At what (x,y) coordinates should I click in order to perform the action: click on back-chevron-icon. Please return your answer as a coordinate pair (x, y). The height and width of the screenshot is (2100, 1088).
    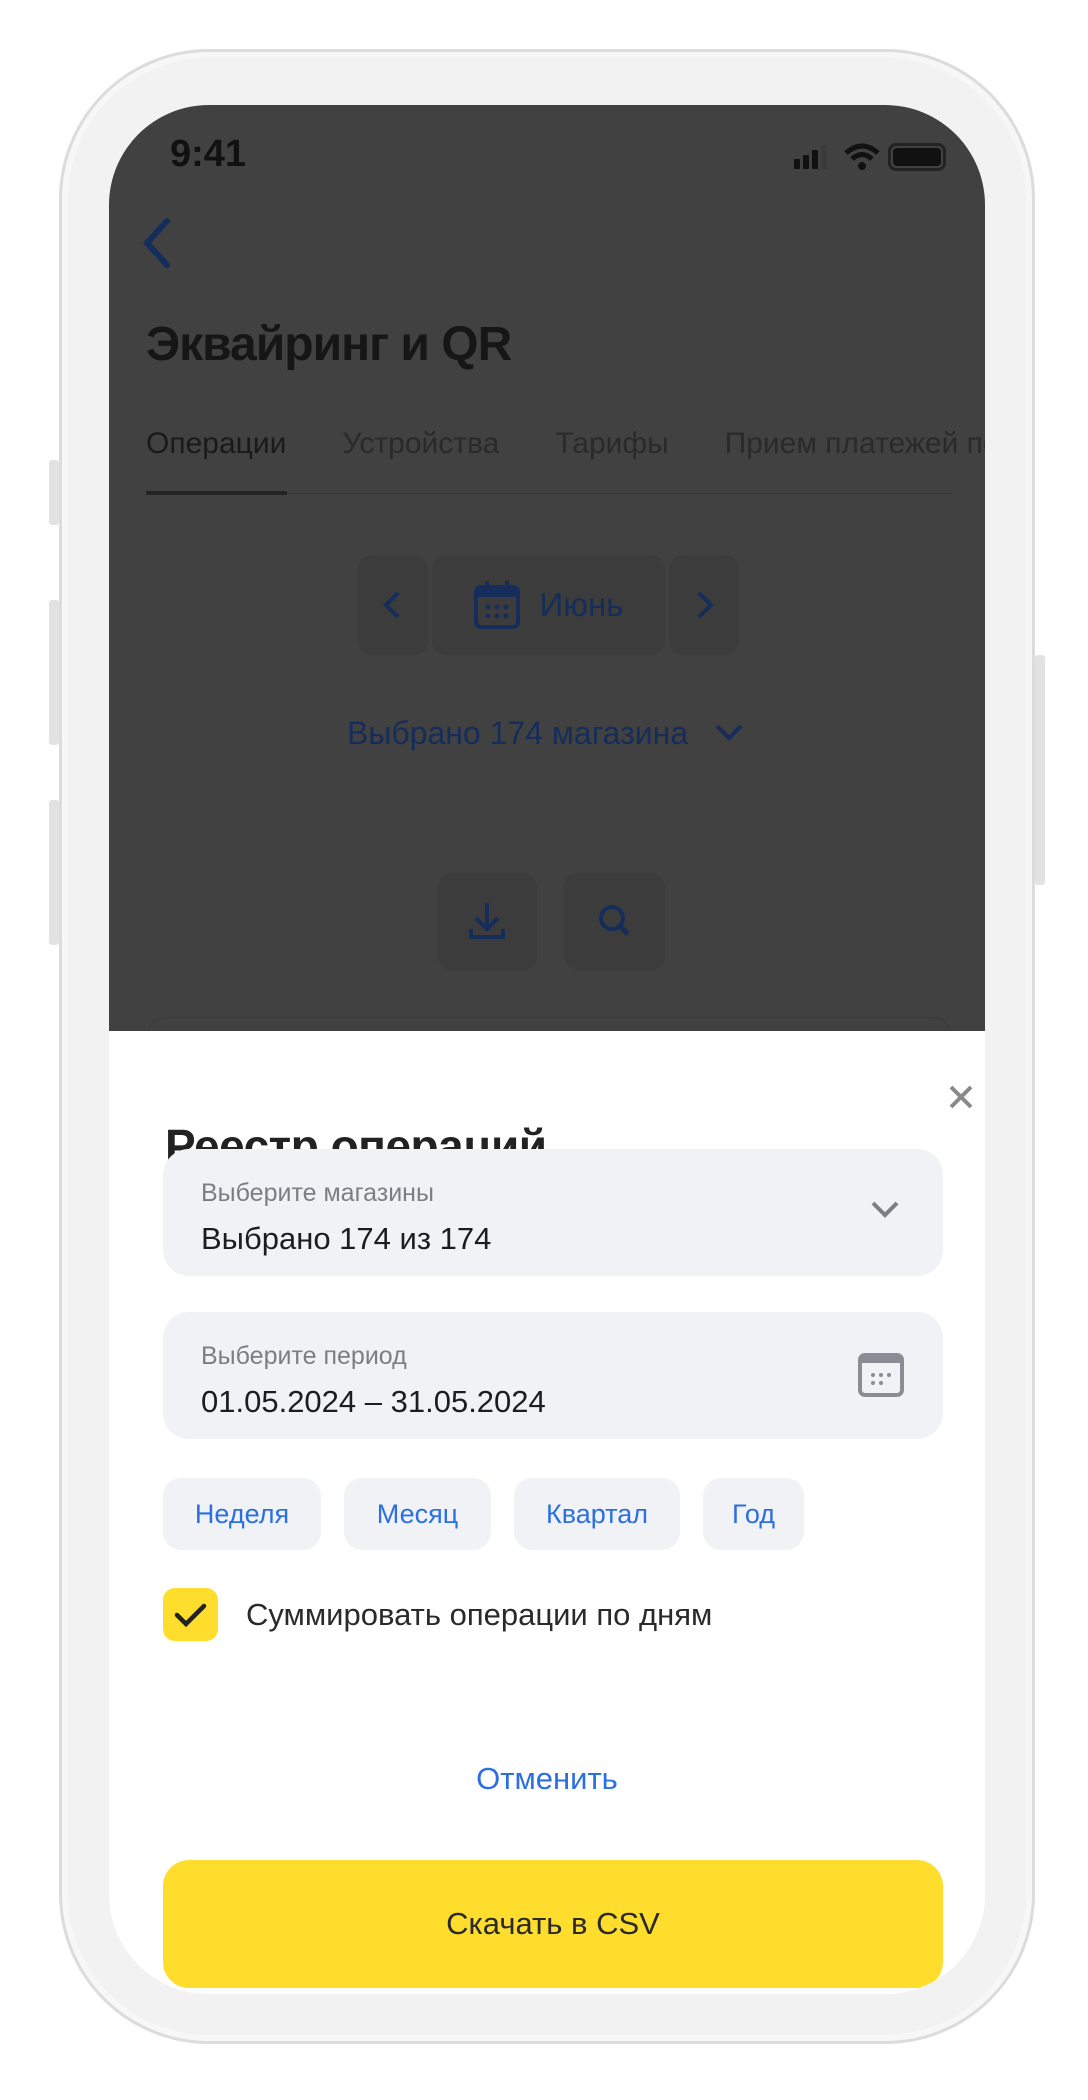
    Looking at the image, I should click on (157, 245).